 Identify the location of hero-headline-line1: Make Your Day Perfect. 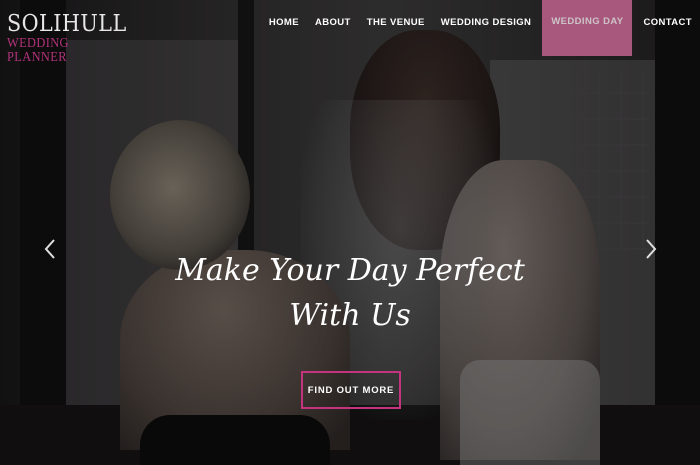
(350, 270).